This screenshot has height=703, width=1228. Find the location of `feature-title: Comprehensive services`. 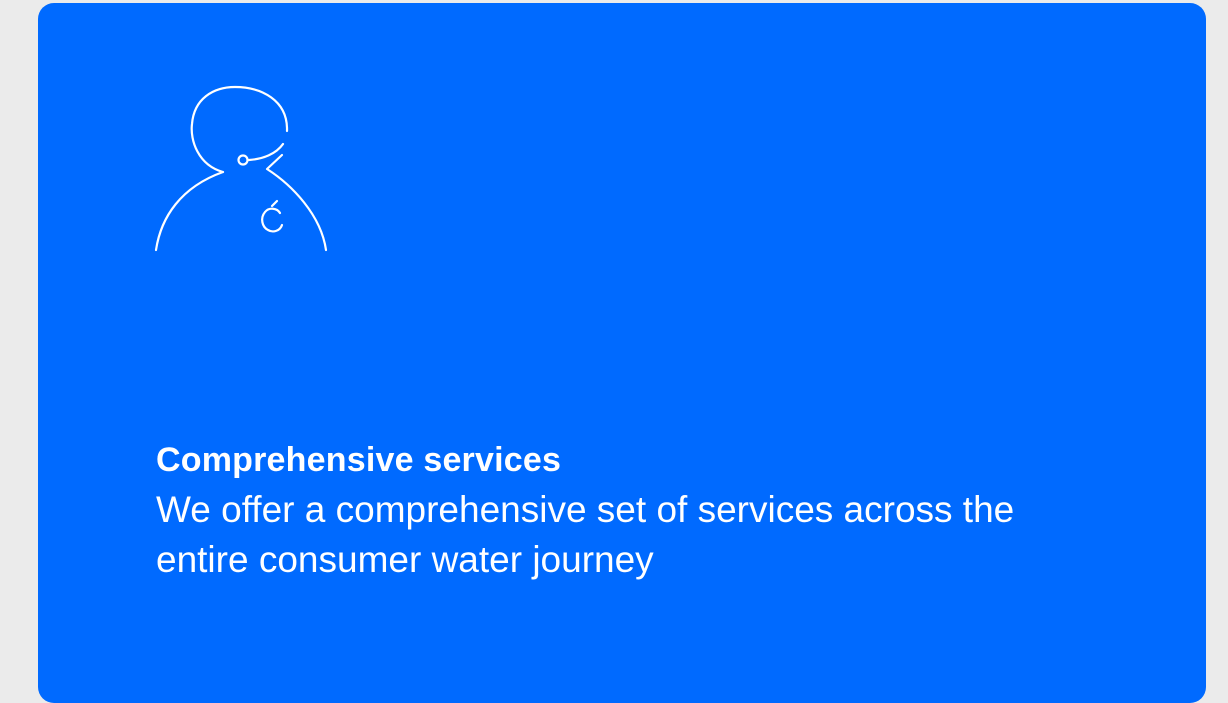

feature-title: Comprehensive services is located at coordinates (359, 460).